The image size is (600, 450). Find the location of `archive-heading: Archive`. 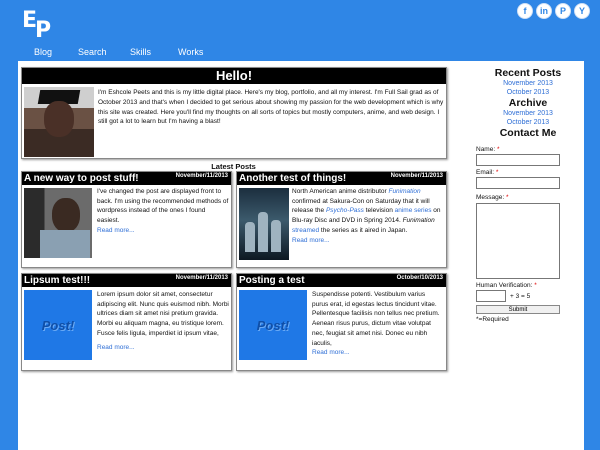

archive-heading: Archive is located at coordinates (528, 103).